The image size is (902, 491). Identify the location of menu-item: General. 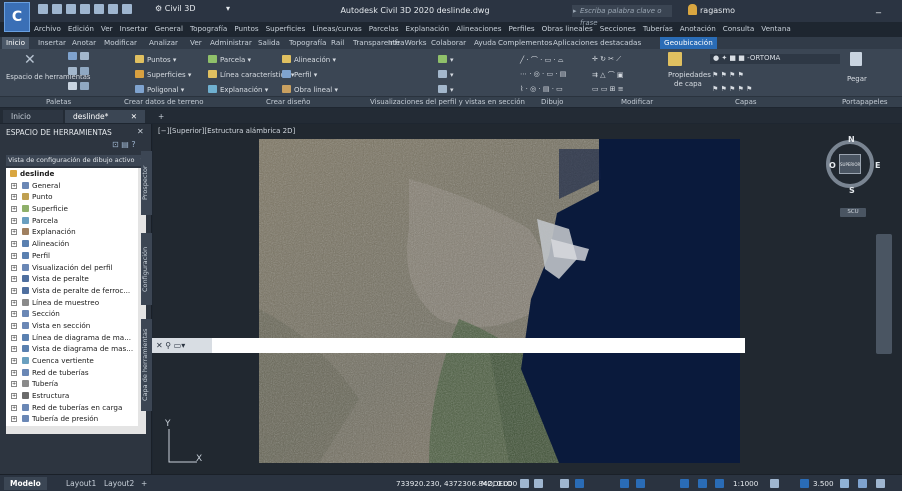
(169, 30).